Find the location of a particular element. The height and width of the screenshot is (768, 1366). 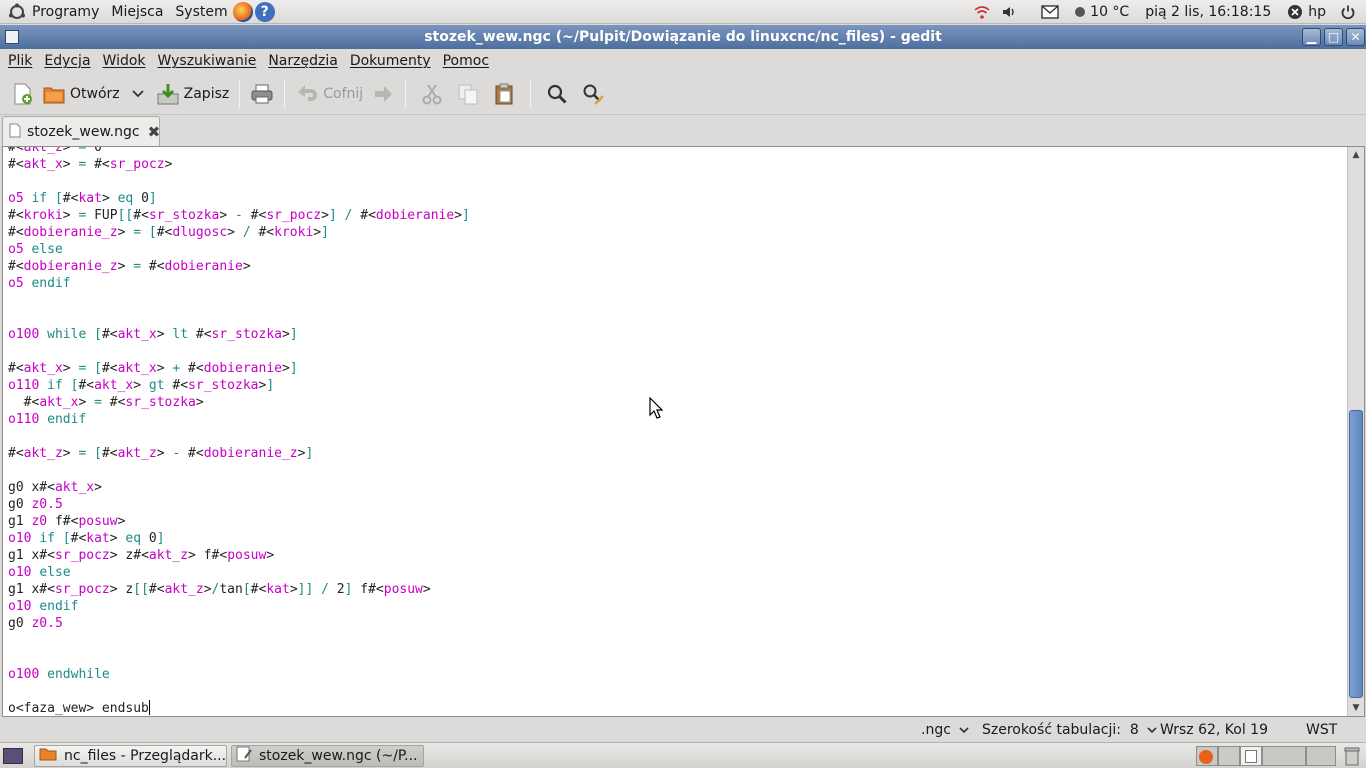

tab-width-selector: Szerokość tabulacji: 8 is located at coordinates (1069, 730).